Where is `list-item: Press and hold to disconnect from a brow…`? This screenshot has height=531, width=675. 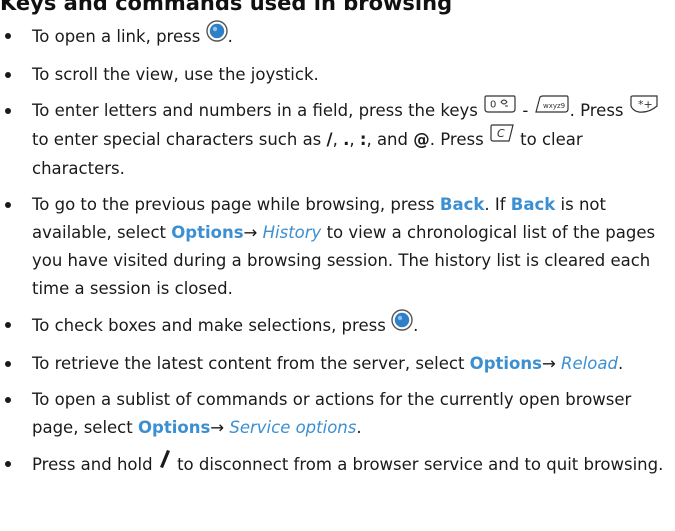 list-item: Press and hold to disconnect from a brow… is located at coordinates (337, 465).